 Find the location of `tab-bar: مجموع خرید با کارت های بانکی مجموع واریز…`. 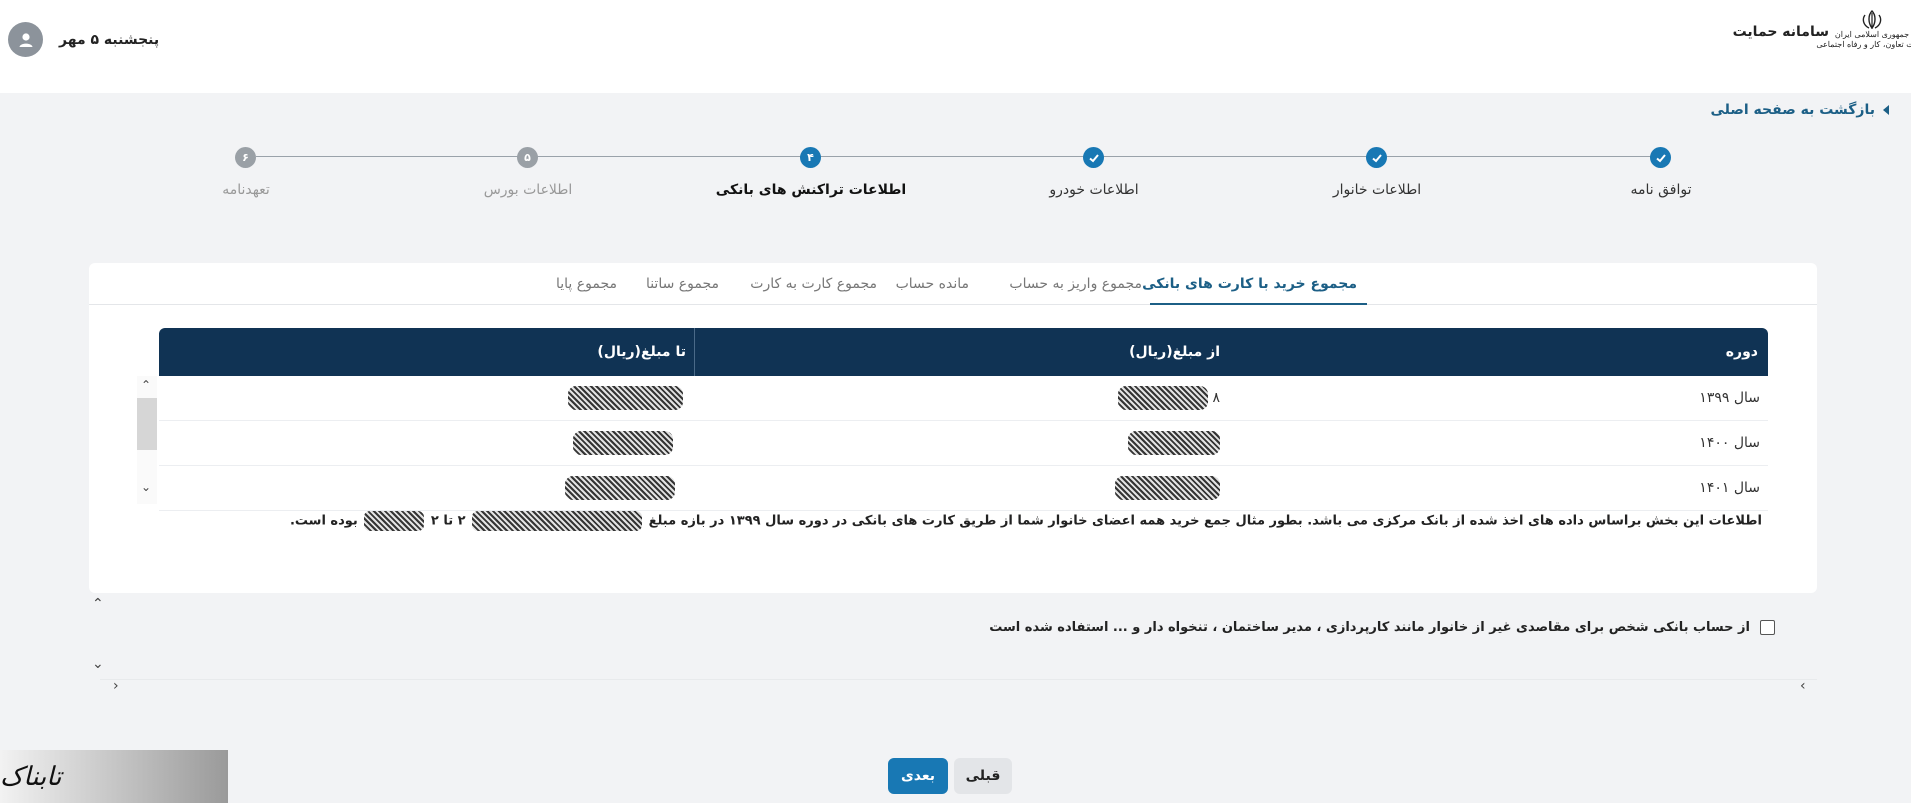

tab-bar: مجموع خرید با کارت های بانکی مجموع واریز… is located at coordinates (953, 284).